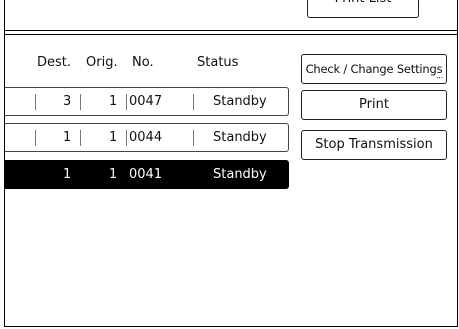 Image resolution: width=459 pixels, height=329 pixels. I want to click on header-separator-bottom, so click(231, 34).